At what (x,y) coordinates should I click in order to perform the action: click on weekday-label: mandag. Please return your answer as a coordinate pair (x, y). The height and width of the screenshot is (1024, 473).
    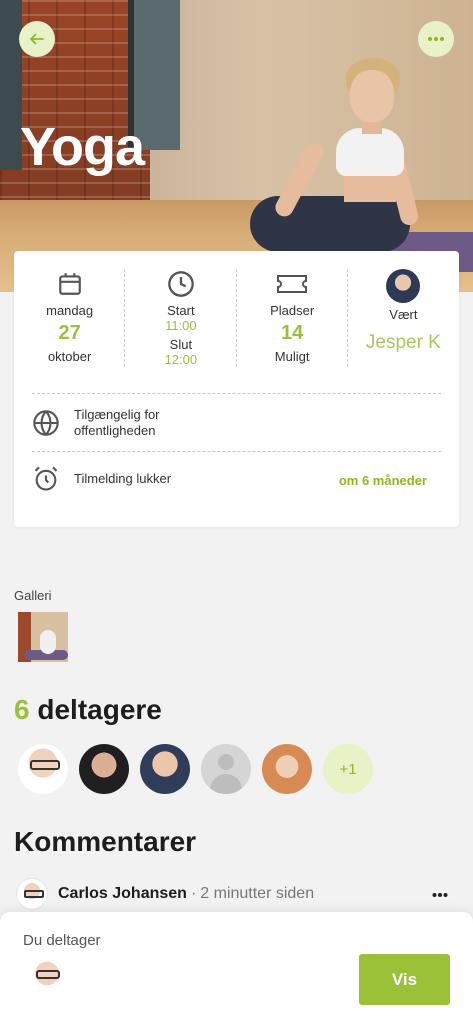
    Looking at the image, I should click on (70, 310).